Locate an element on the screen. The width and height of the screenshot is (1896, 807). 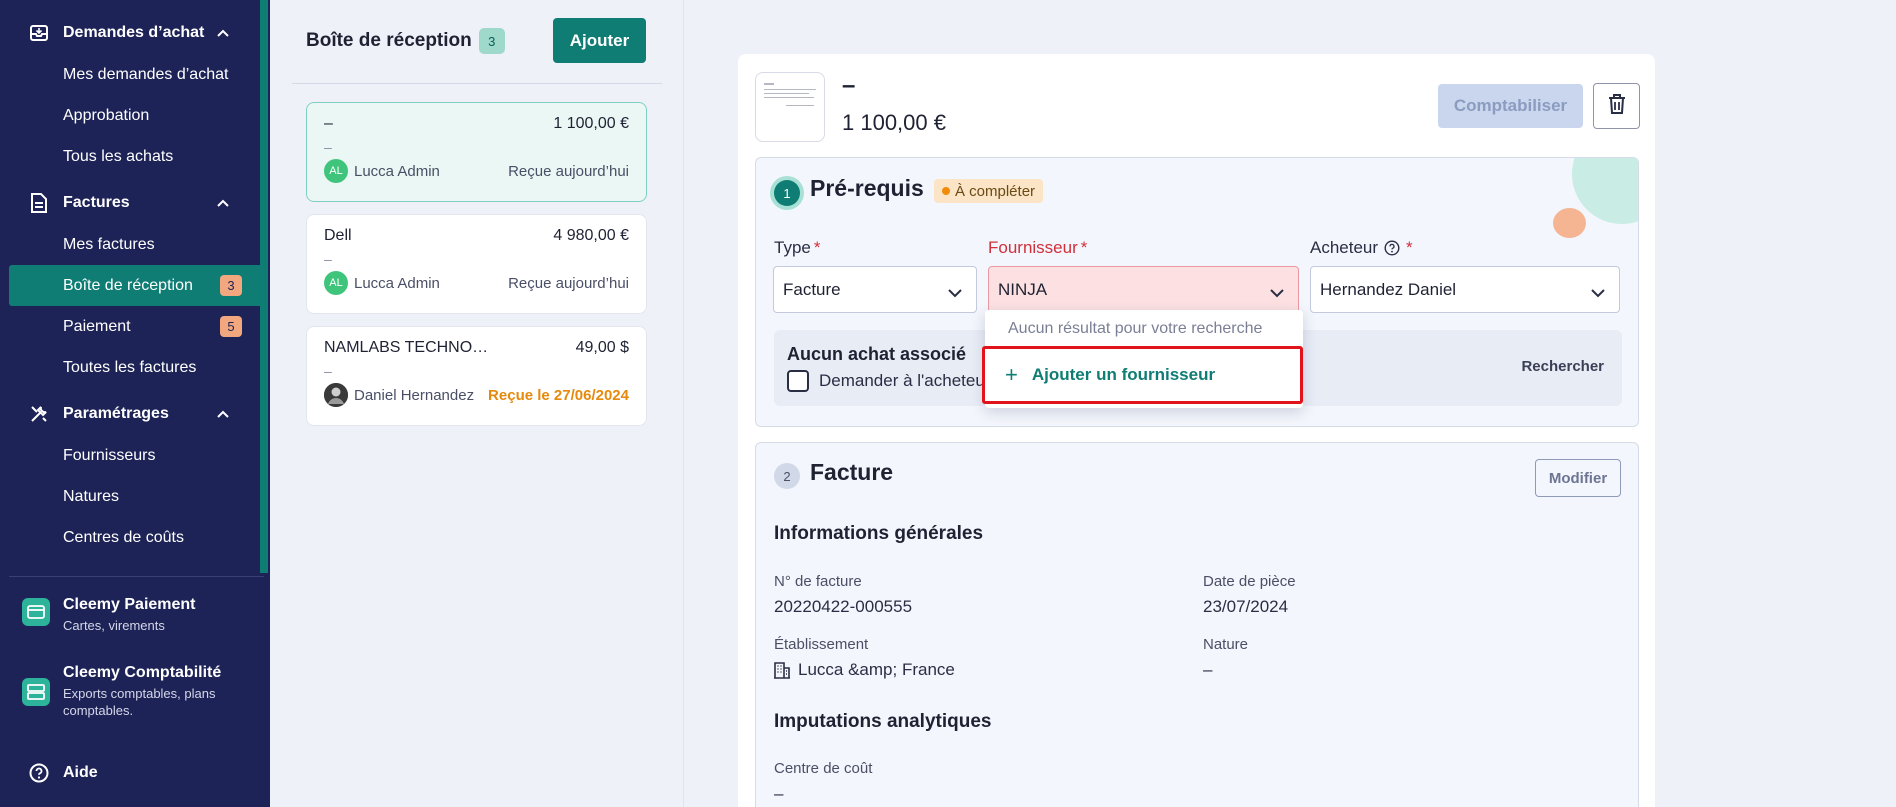
app-title: Cleemy Comptabilité is located at coordinates (142, 672).